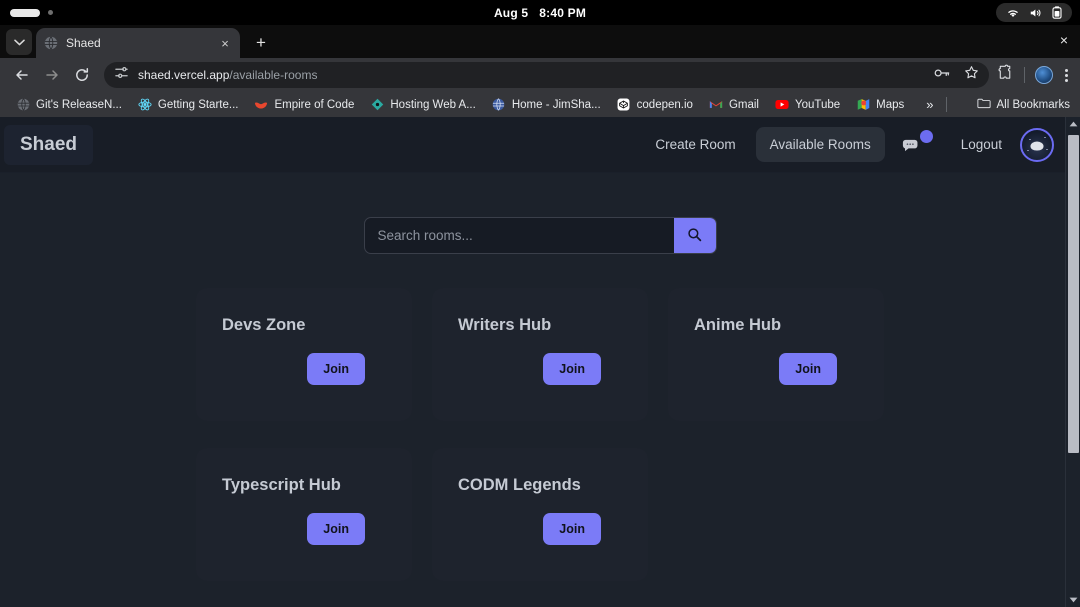  What do you see at coordinates (1005, 75) in the screenshot?
I see `puzzle-icon` at bounding box center [1005, 75].